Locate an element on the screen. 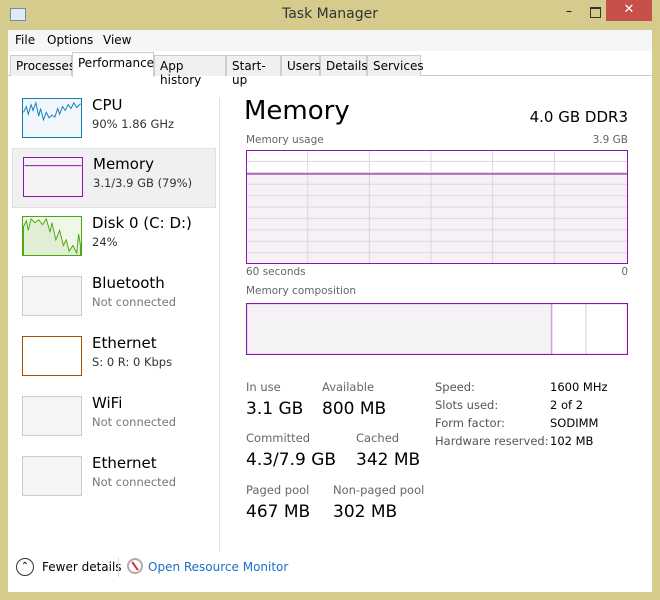  sidebar-item-wifi: WiFi Not connected is located at coordinates (114, 418).